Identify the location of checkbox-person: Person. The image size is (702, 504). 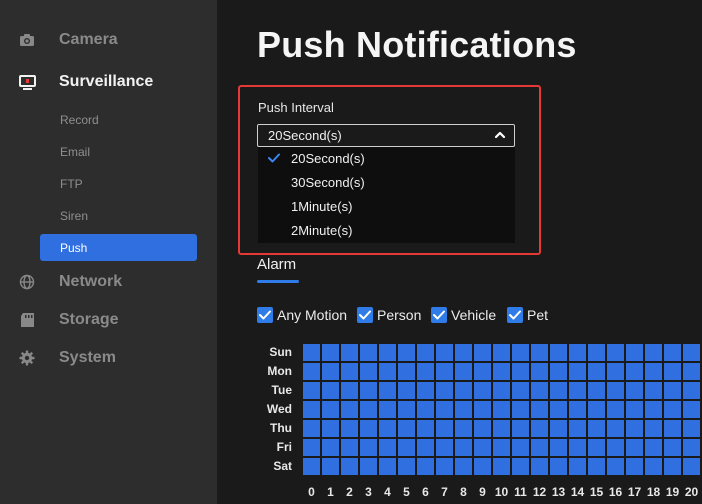
(389, 314).